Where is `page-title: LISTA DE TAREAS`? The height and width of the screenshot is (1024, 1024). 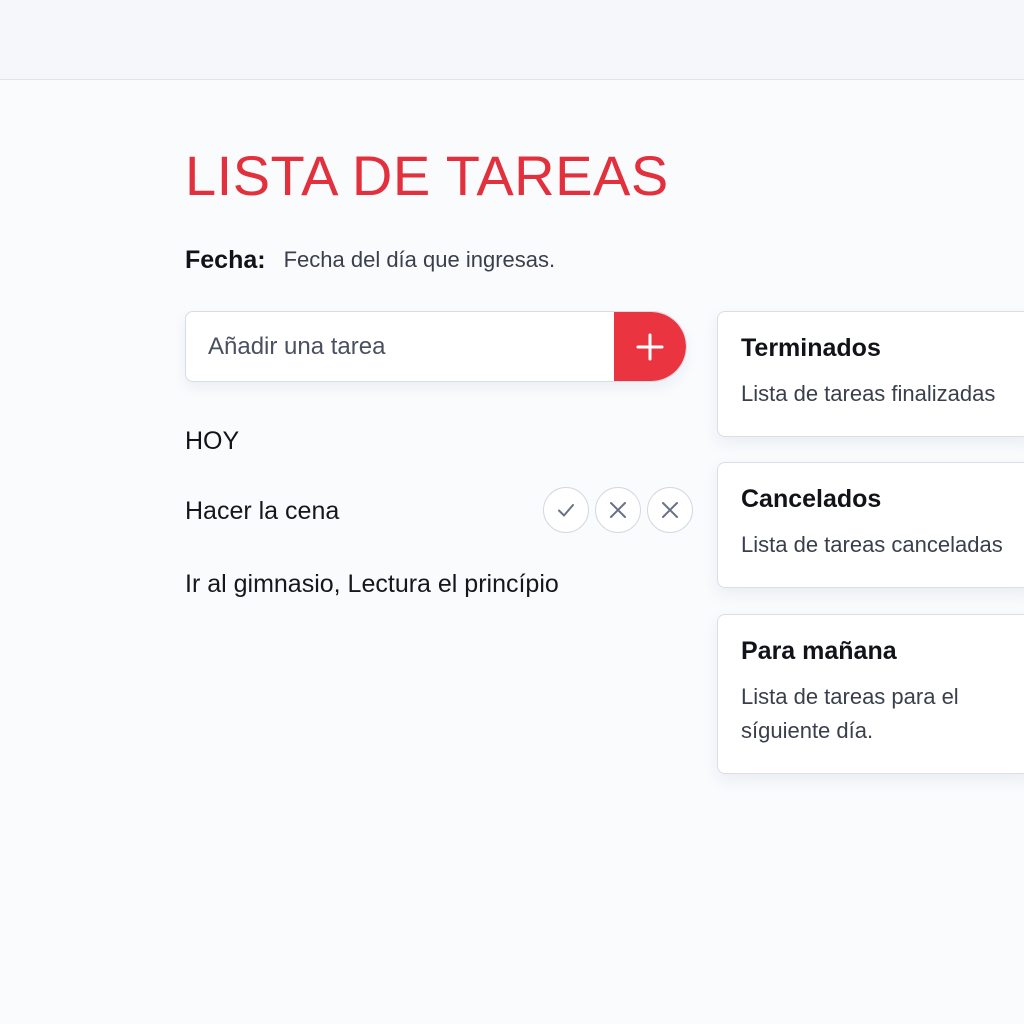 page-title: LISTA DE TAREAS is located at coordinates (427, 175).